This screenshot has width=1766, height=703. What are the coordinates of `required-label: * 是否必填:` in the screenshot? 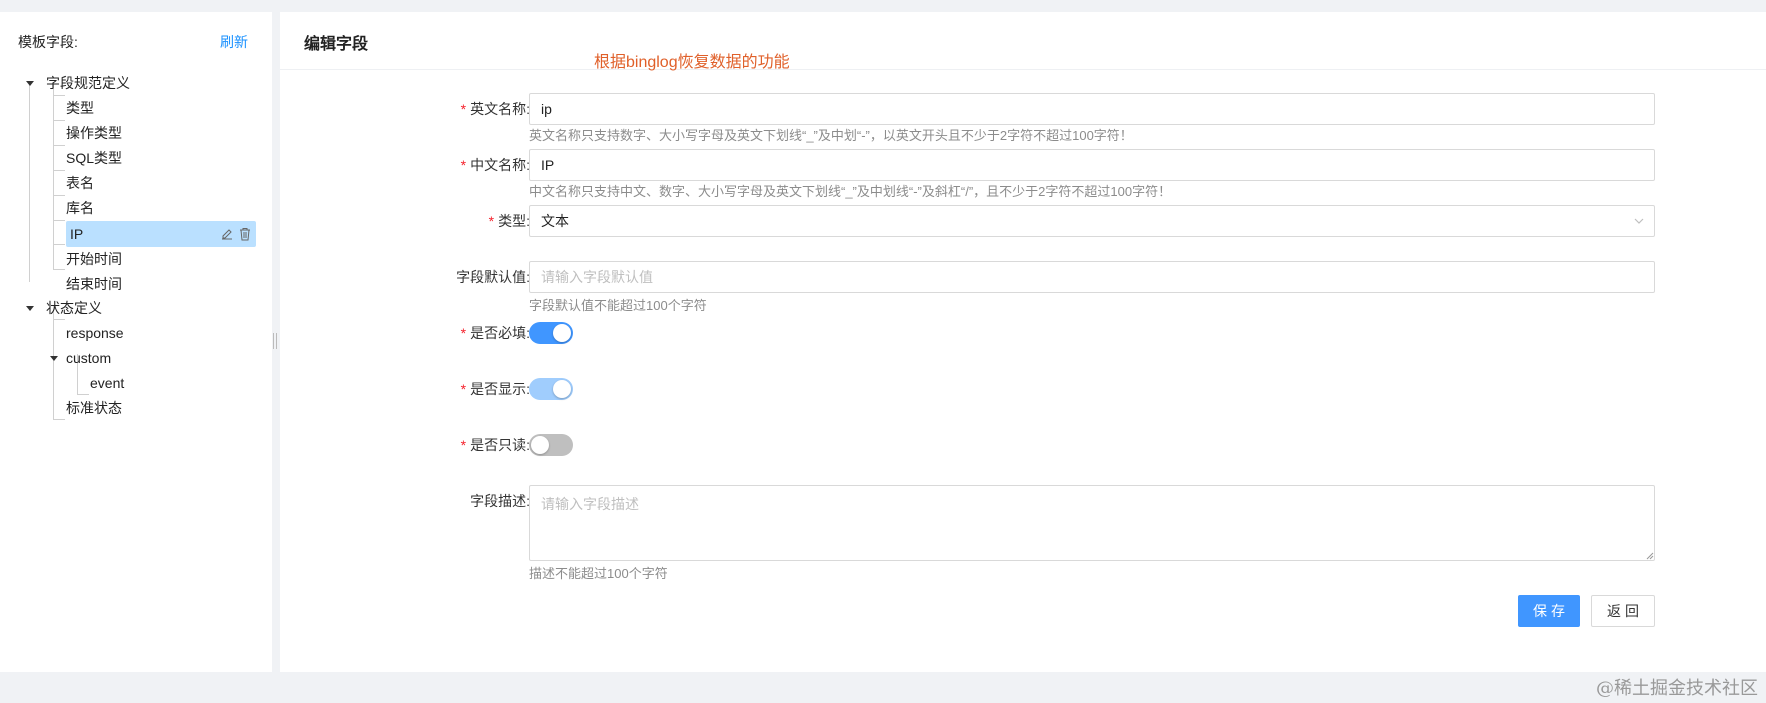 It's located at (475, 333).